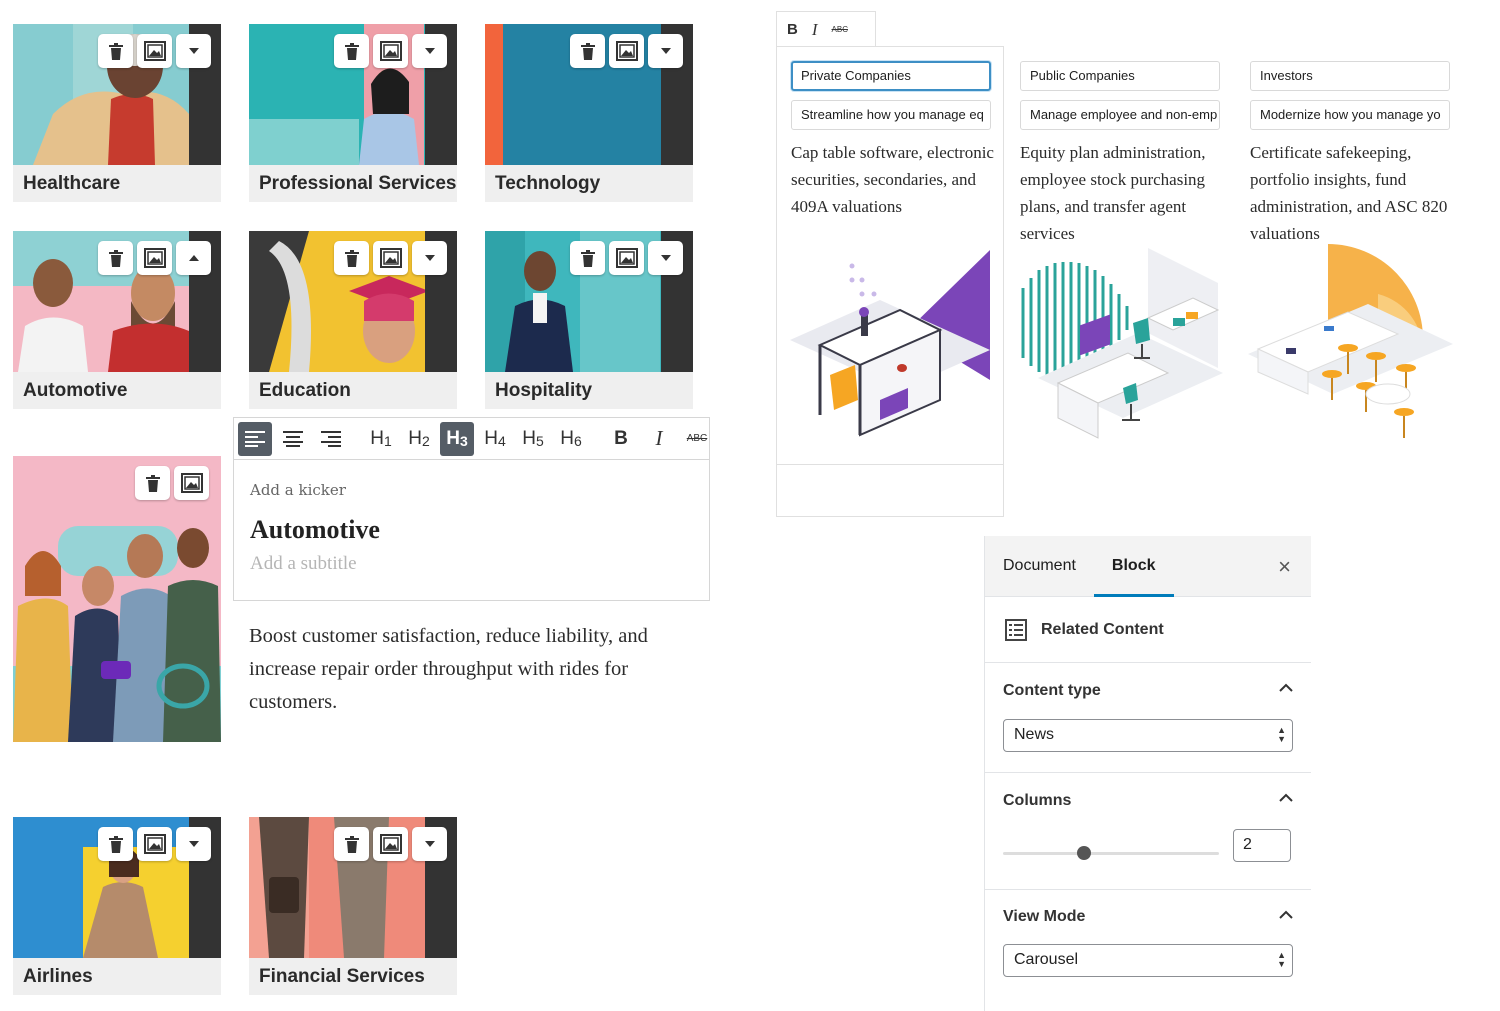 This screenshot has width=1500, height=1011. Describe the element at coordinates (1046, 959) in the screenshot. I see `select-value: Carousel` at that location.